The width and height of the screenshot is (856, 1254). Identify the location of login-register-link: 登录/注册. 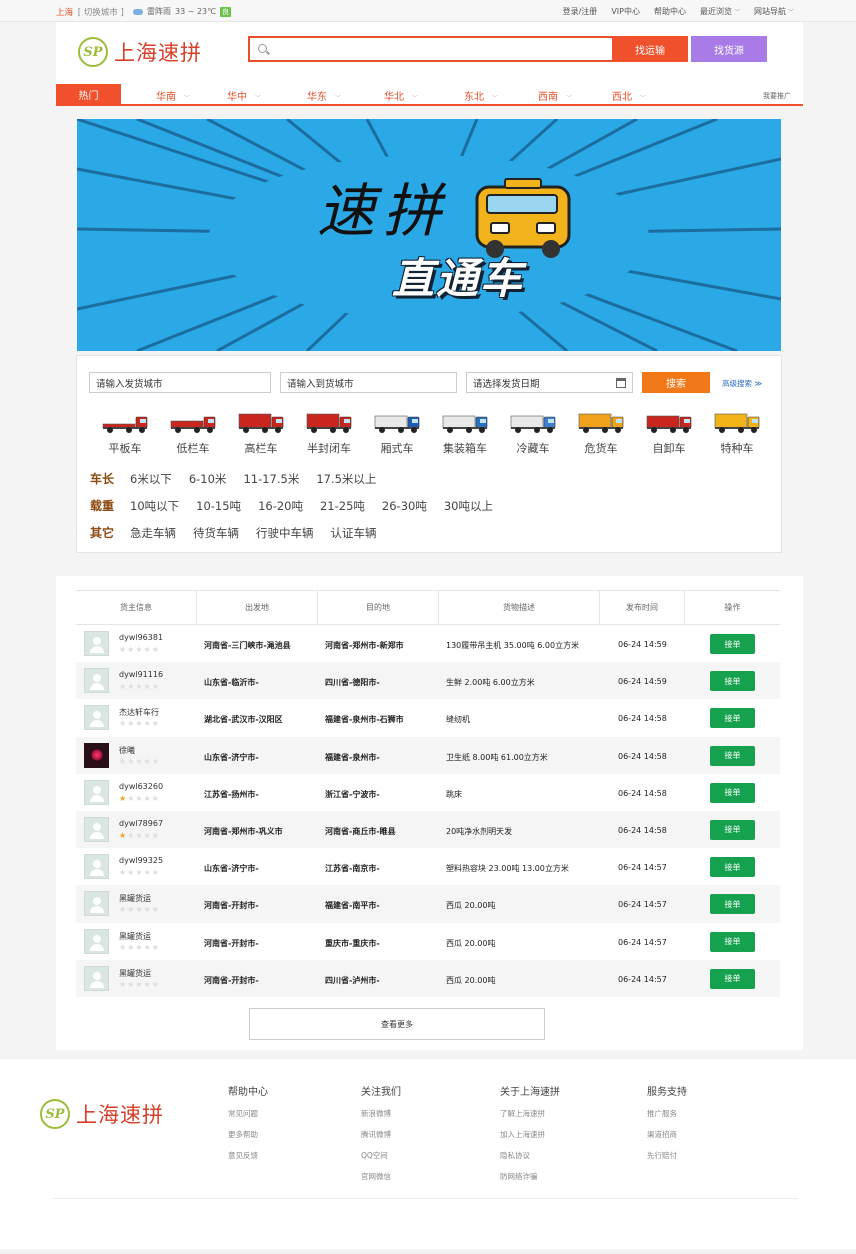
(580, 11).